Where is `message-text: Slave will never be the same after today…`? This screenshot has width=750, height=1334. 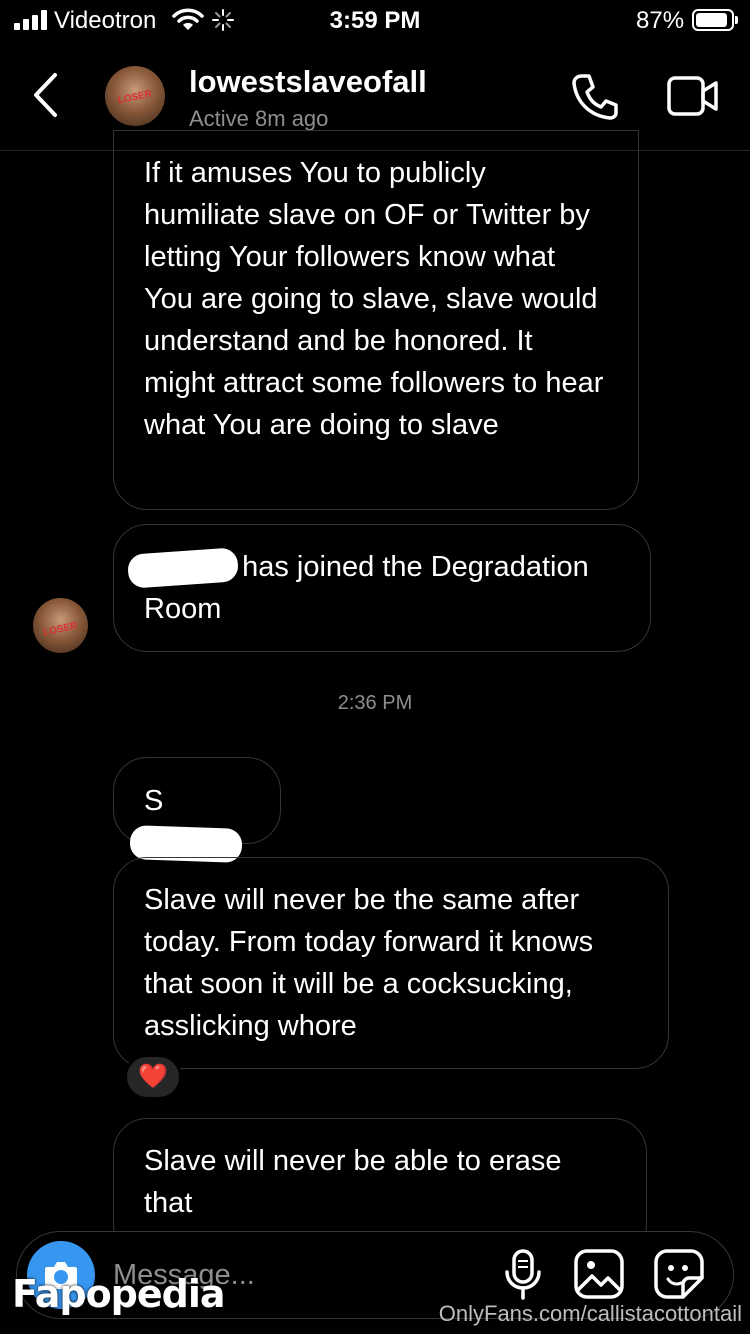
message-text: Slave will never be the same after today… is located at coordinates (369, 963).